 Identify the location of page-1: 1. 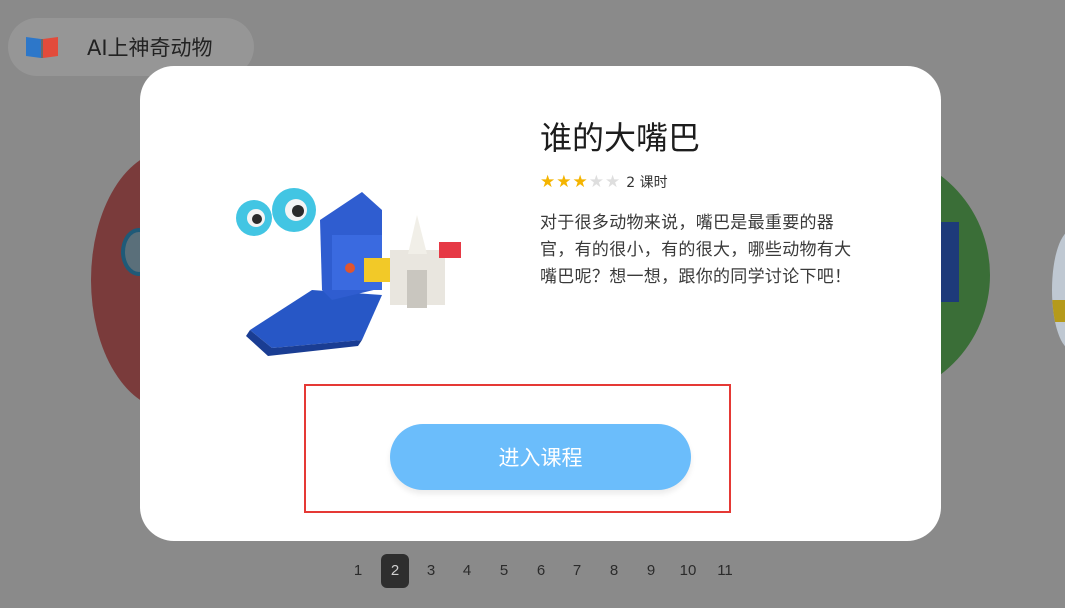
(358, 571).